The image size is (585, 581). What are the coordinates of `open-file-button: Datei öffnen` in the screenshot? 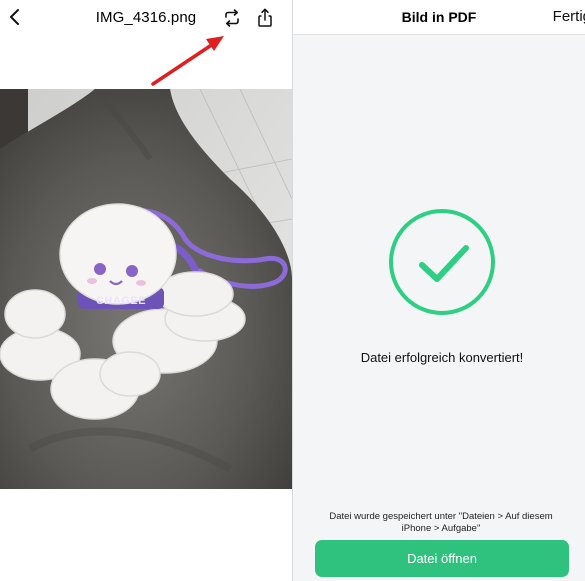 It's located at (442, 558).